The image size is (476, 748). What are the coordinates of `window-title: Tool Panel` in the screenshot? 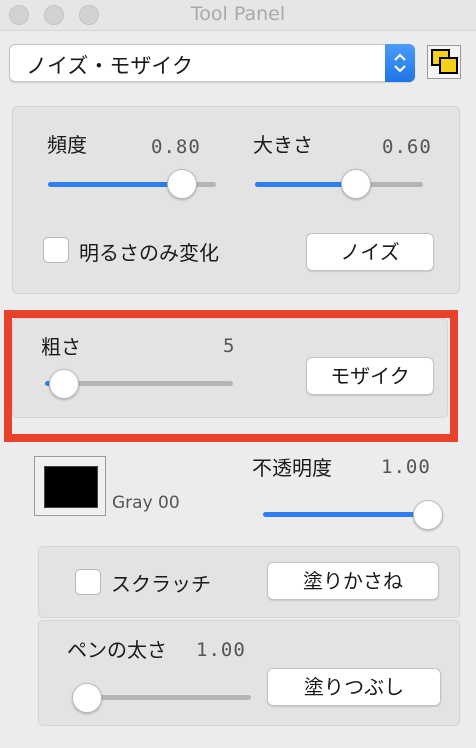 It's located at (238, 14).